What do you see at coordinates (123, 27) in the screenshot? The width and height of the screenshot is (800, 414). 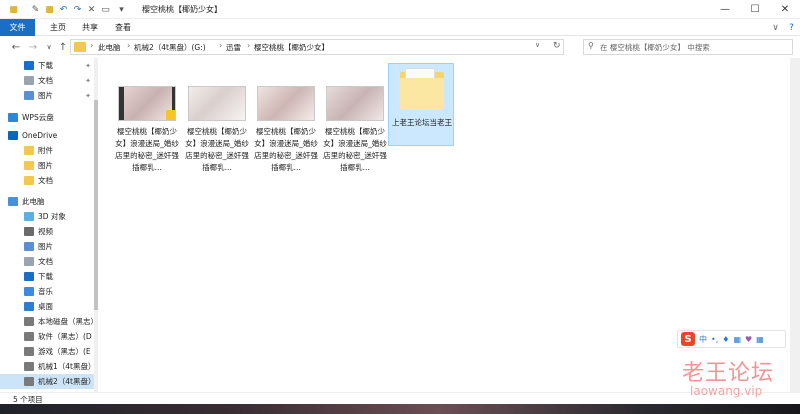 I see `tab-view: 查看` at bounding box center [123, 27].